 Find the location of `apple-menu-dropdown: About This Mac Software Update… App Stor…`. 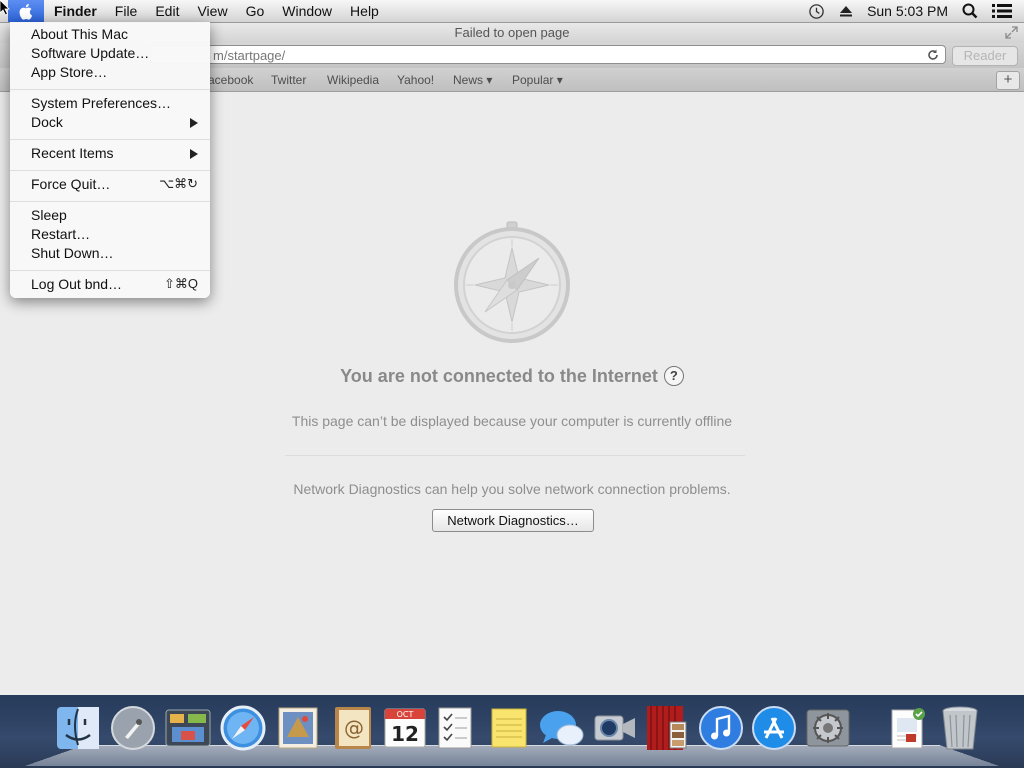

apple-menu-dropdown: About This Mac Software Update… App Stor… is located at coordinates (110, 160).